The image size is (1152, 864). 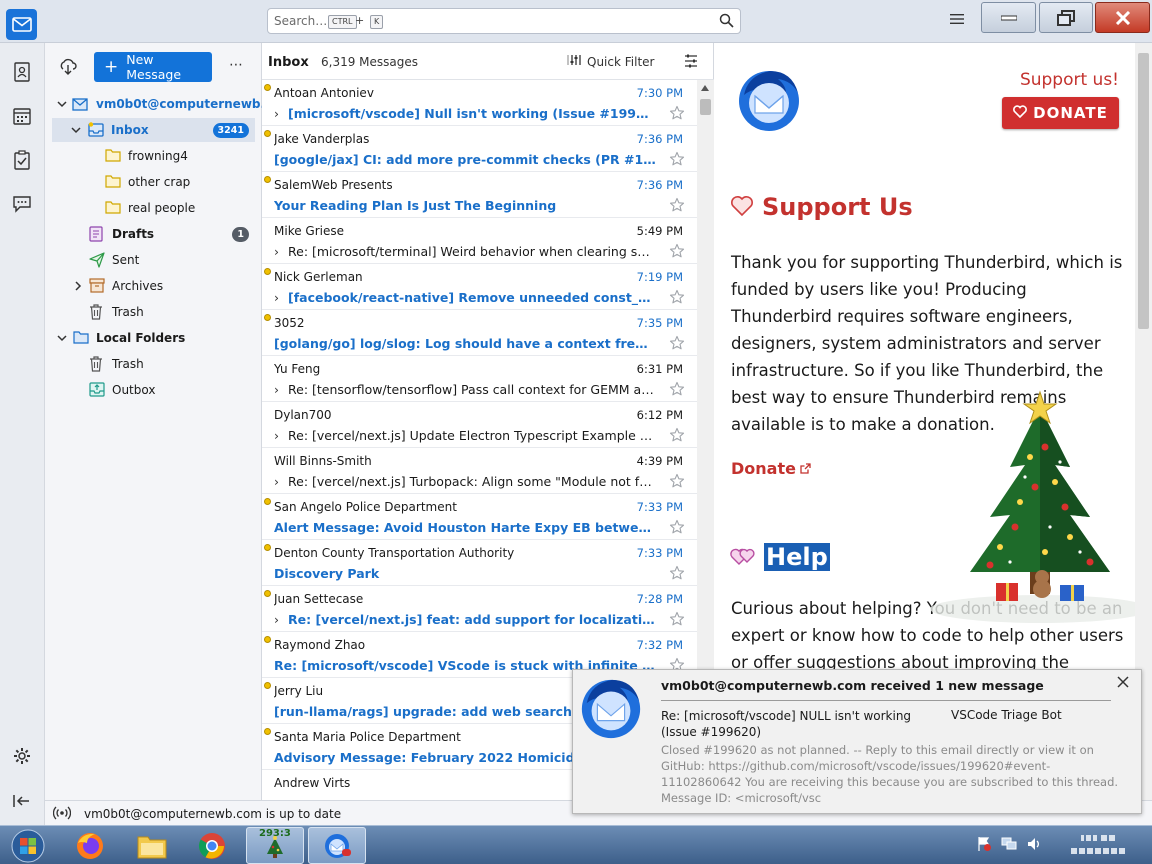 What do you see at coordinates (90, 845) in the screenshot?
I see `firefox-taskbar-icon` at bounding box center [90, 845].